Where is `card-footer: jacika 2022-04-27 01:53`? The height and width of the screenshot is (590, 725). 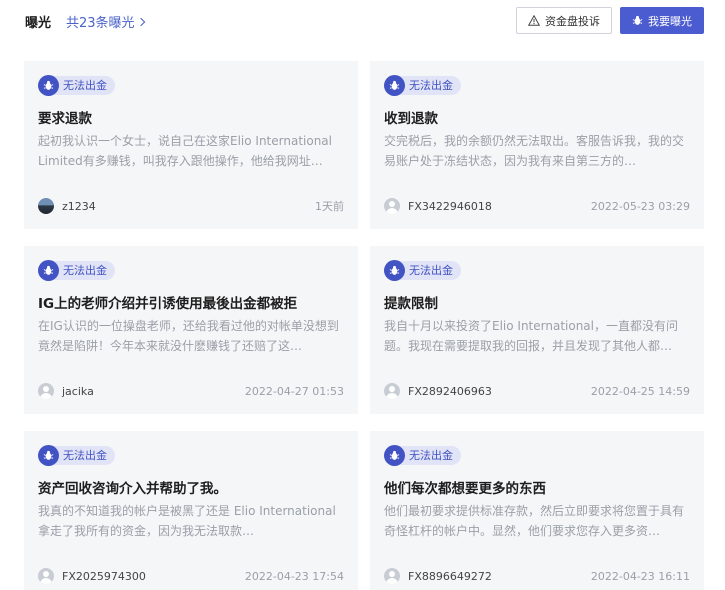
card-footer: jacika 2022-04-27 01:53 is located at coordinates (191, 391).